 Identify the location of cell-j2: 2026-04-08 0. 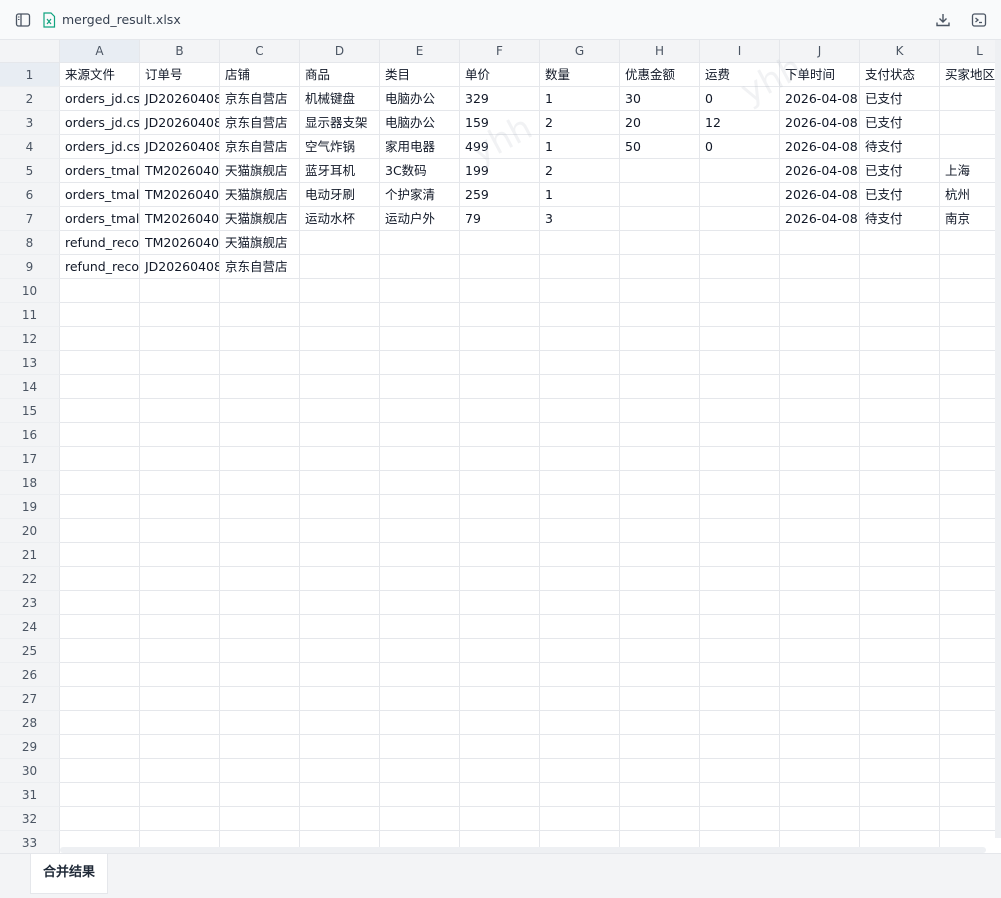
(820, 99).